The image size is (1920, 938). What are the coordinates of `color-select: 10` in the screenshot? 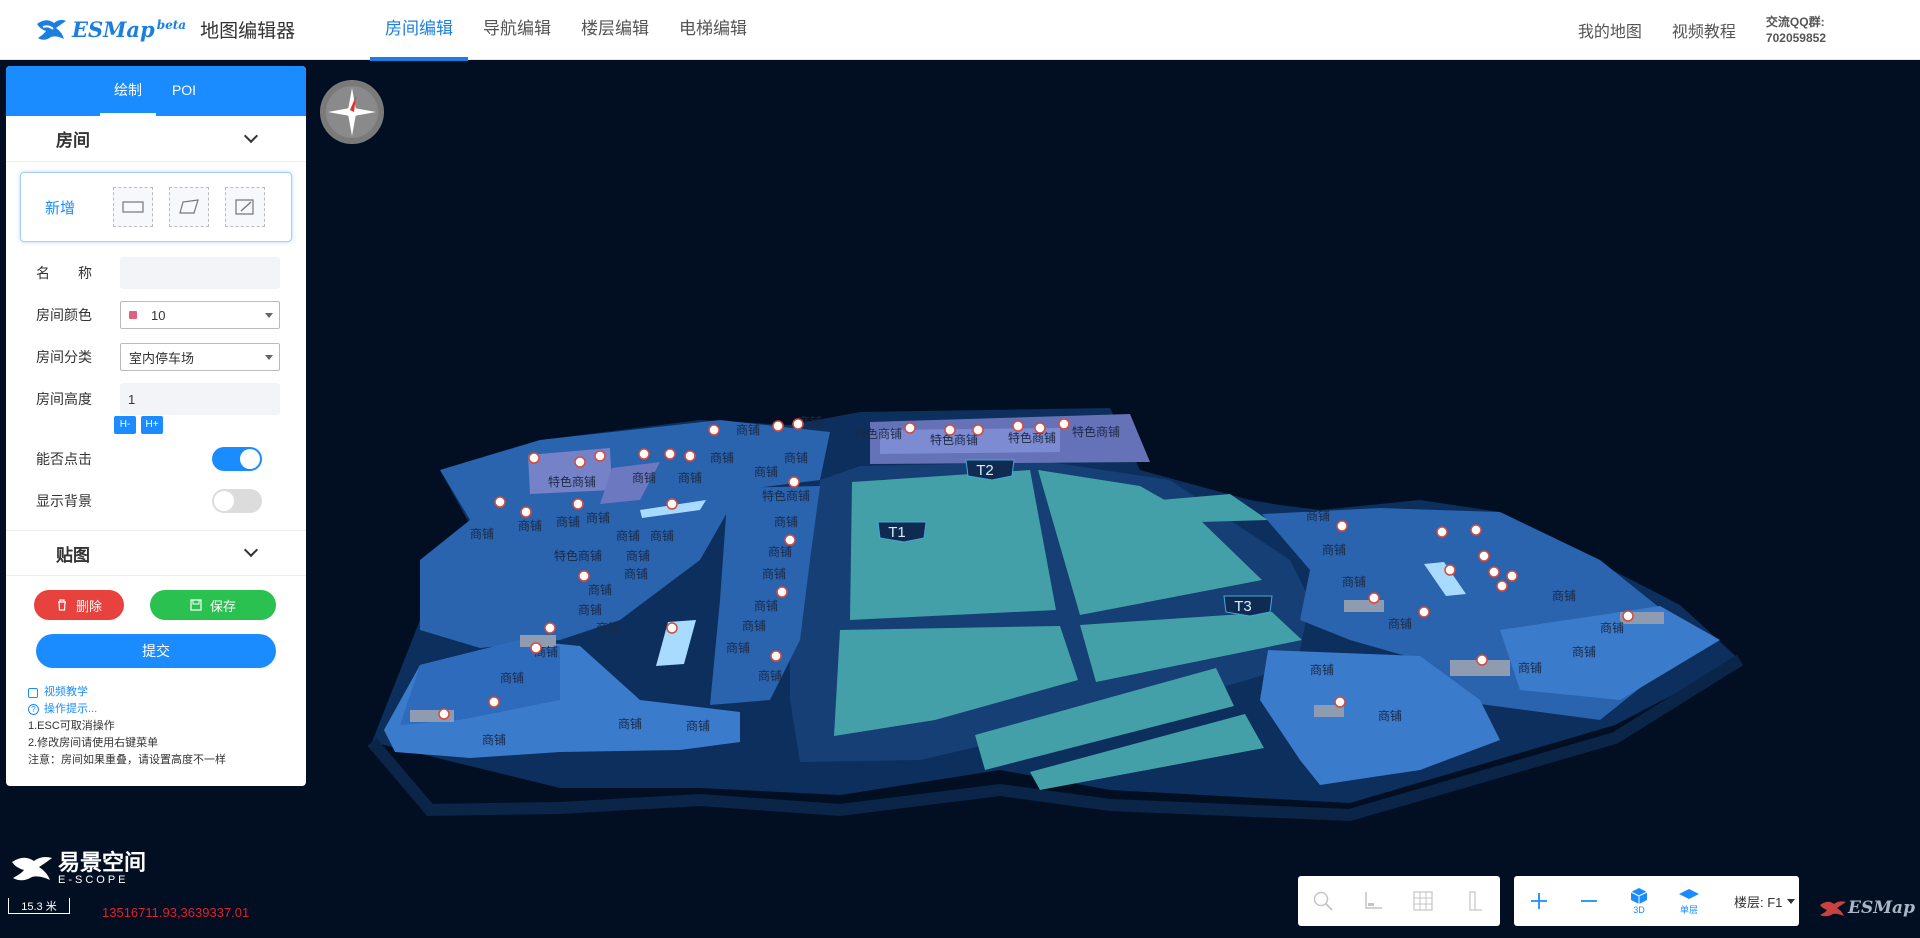 It's located at (200, 315).